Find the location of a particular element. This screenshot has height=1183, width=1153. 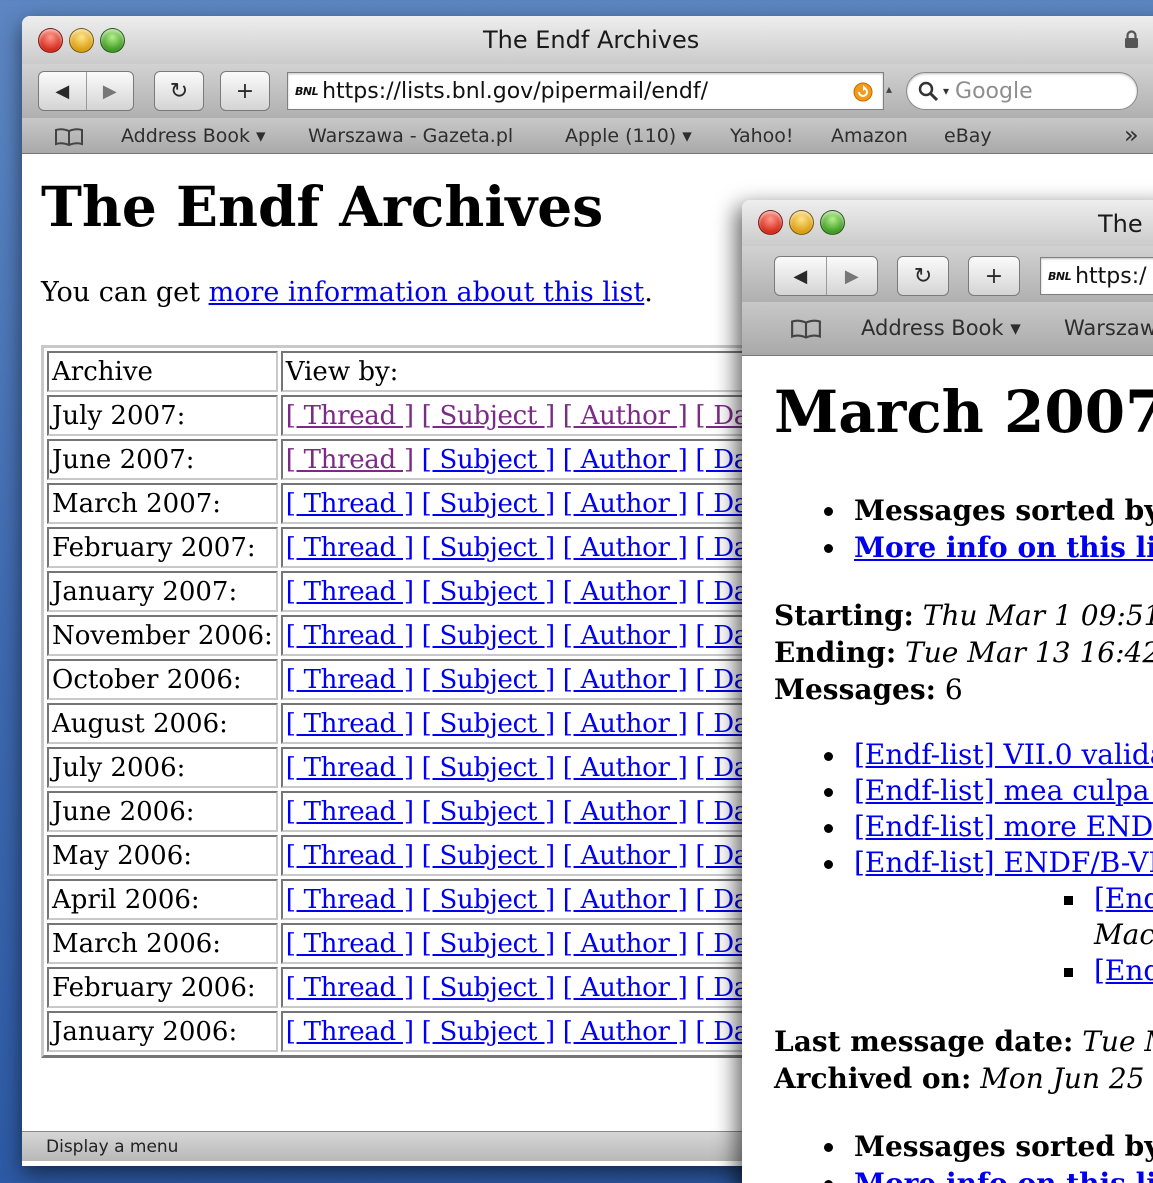

bookmark-gazeta: Warszawa - Gazeta.pl is located at coordinates (410, 136).